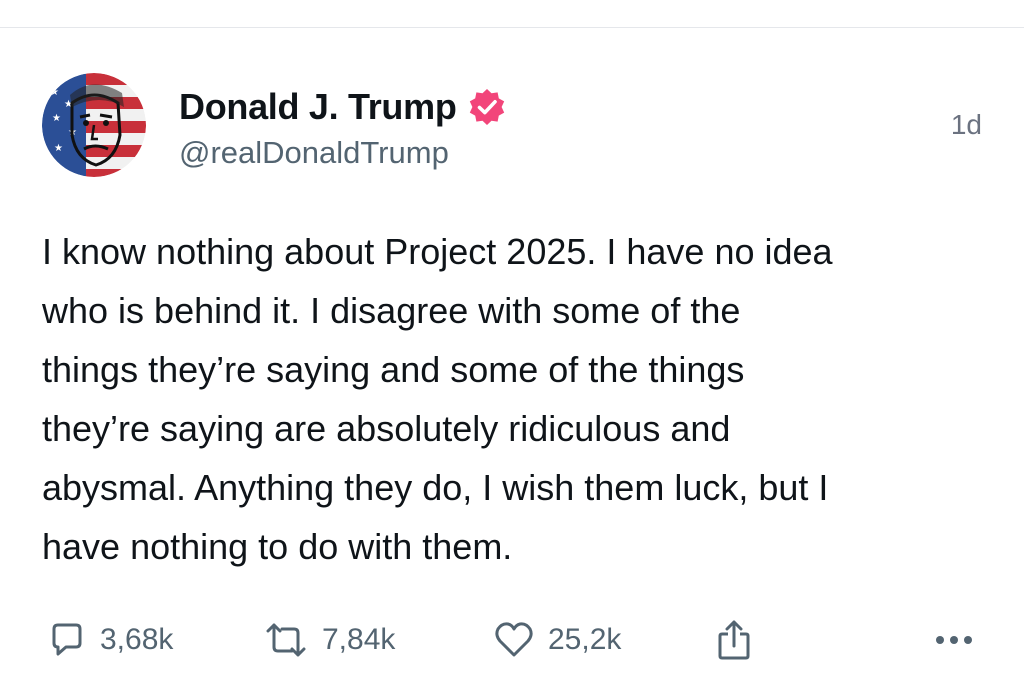  I want to click on more-icon, so click(954, 640).